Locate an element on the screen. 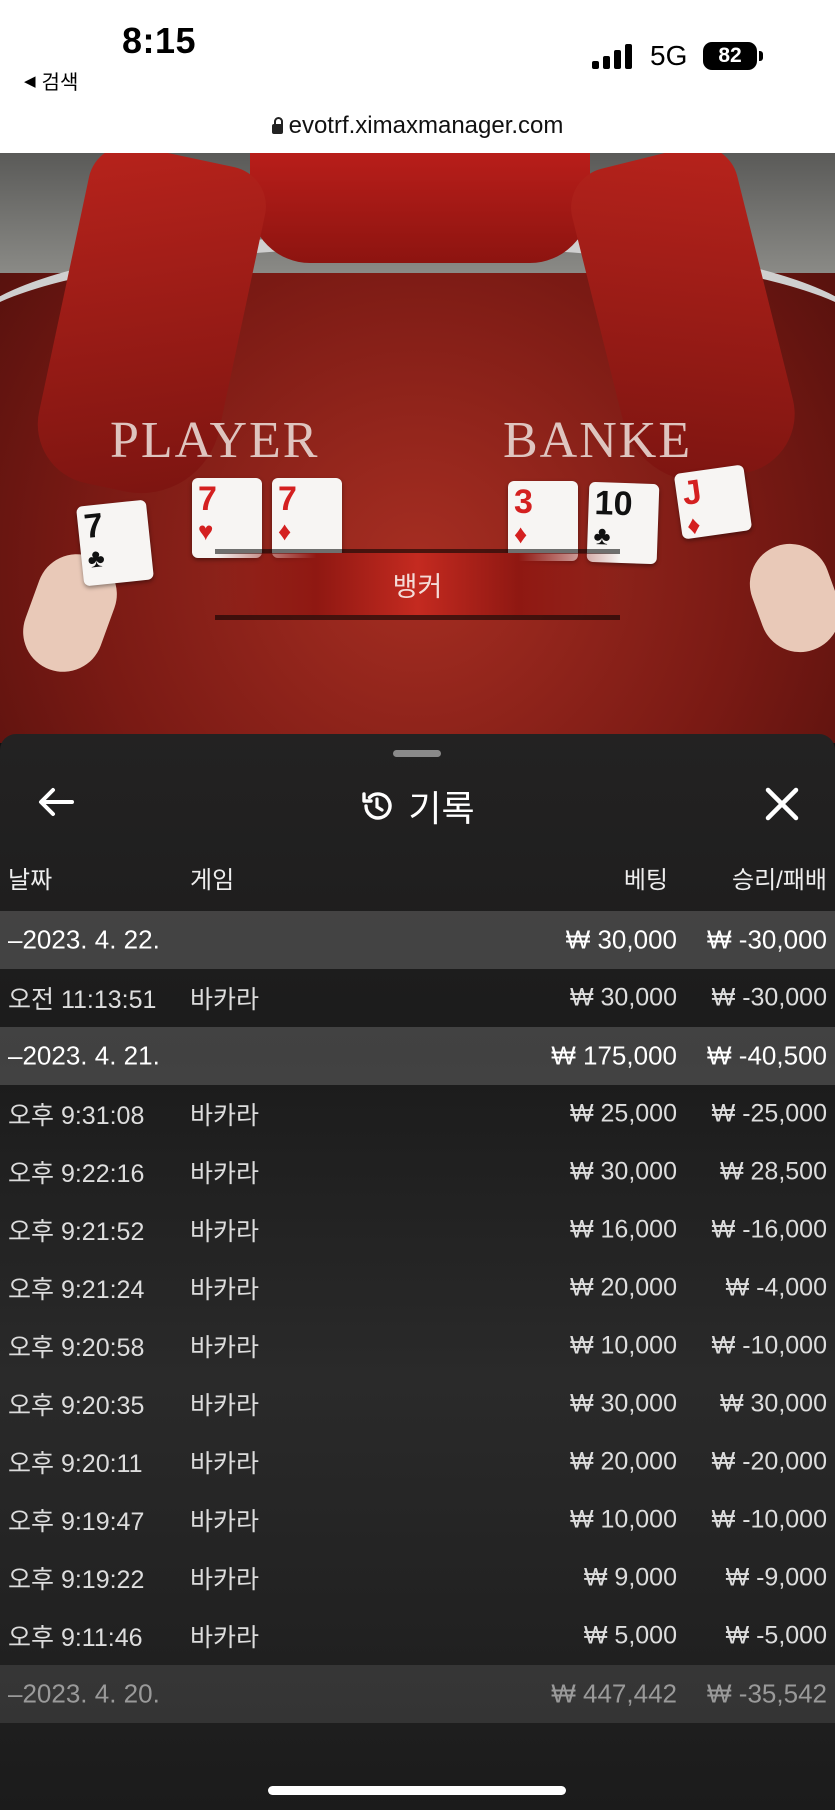 This screenshot has width=835, height=1810. history-row: 오후 9:20:58 바카라 ₩ 10,000 ₩ -10,000 is located at coordinates (417, 1346).